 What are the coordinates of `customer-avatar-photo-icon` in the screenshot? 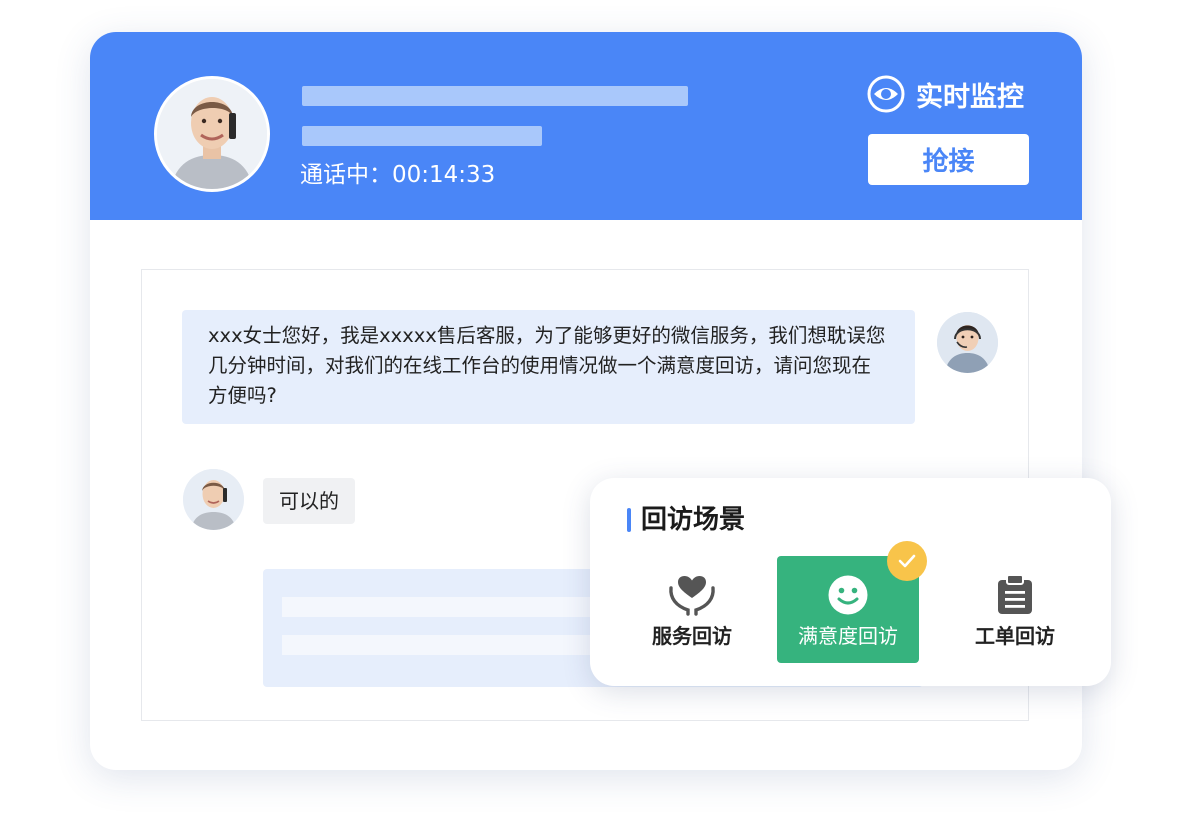 It's located at (213, 499).